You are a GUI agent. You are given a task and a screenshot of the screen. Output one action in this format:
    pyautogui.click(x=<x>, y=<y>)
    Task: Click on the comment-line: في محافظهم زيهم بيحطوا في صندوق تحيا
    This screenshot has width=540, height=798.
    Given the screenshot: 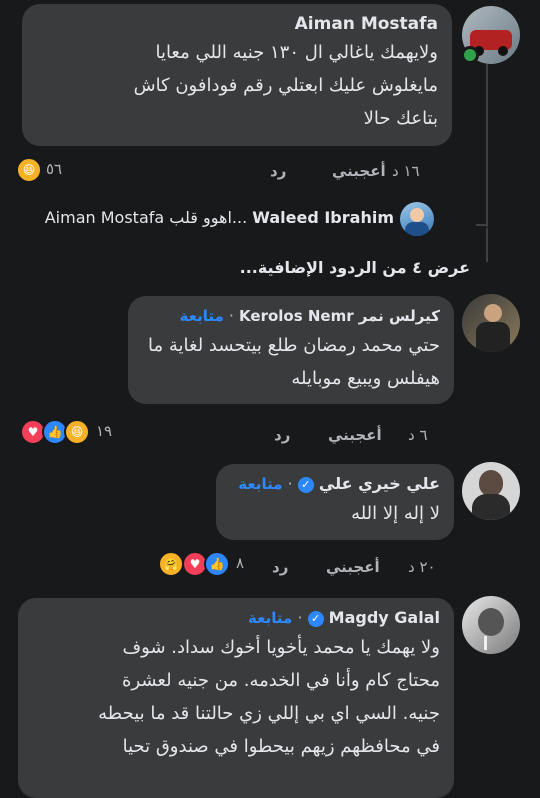 What is the action you would take?
    pyautogui.click(x=281, y=746)
    